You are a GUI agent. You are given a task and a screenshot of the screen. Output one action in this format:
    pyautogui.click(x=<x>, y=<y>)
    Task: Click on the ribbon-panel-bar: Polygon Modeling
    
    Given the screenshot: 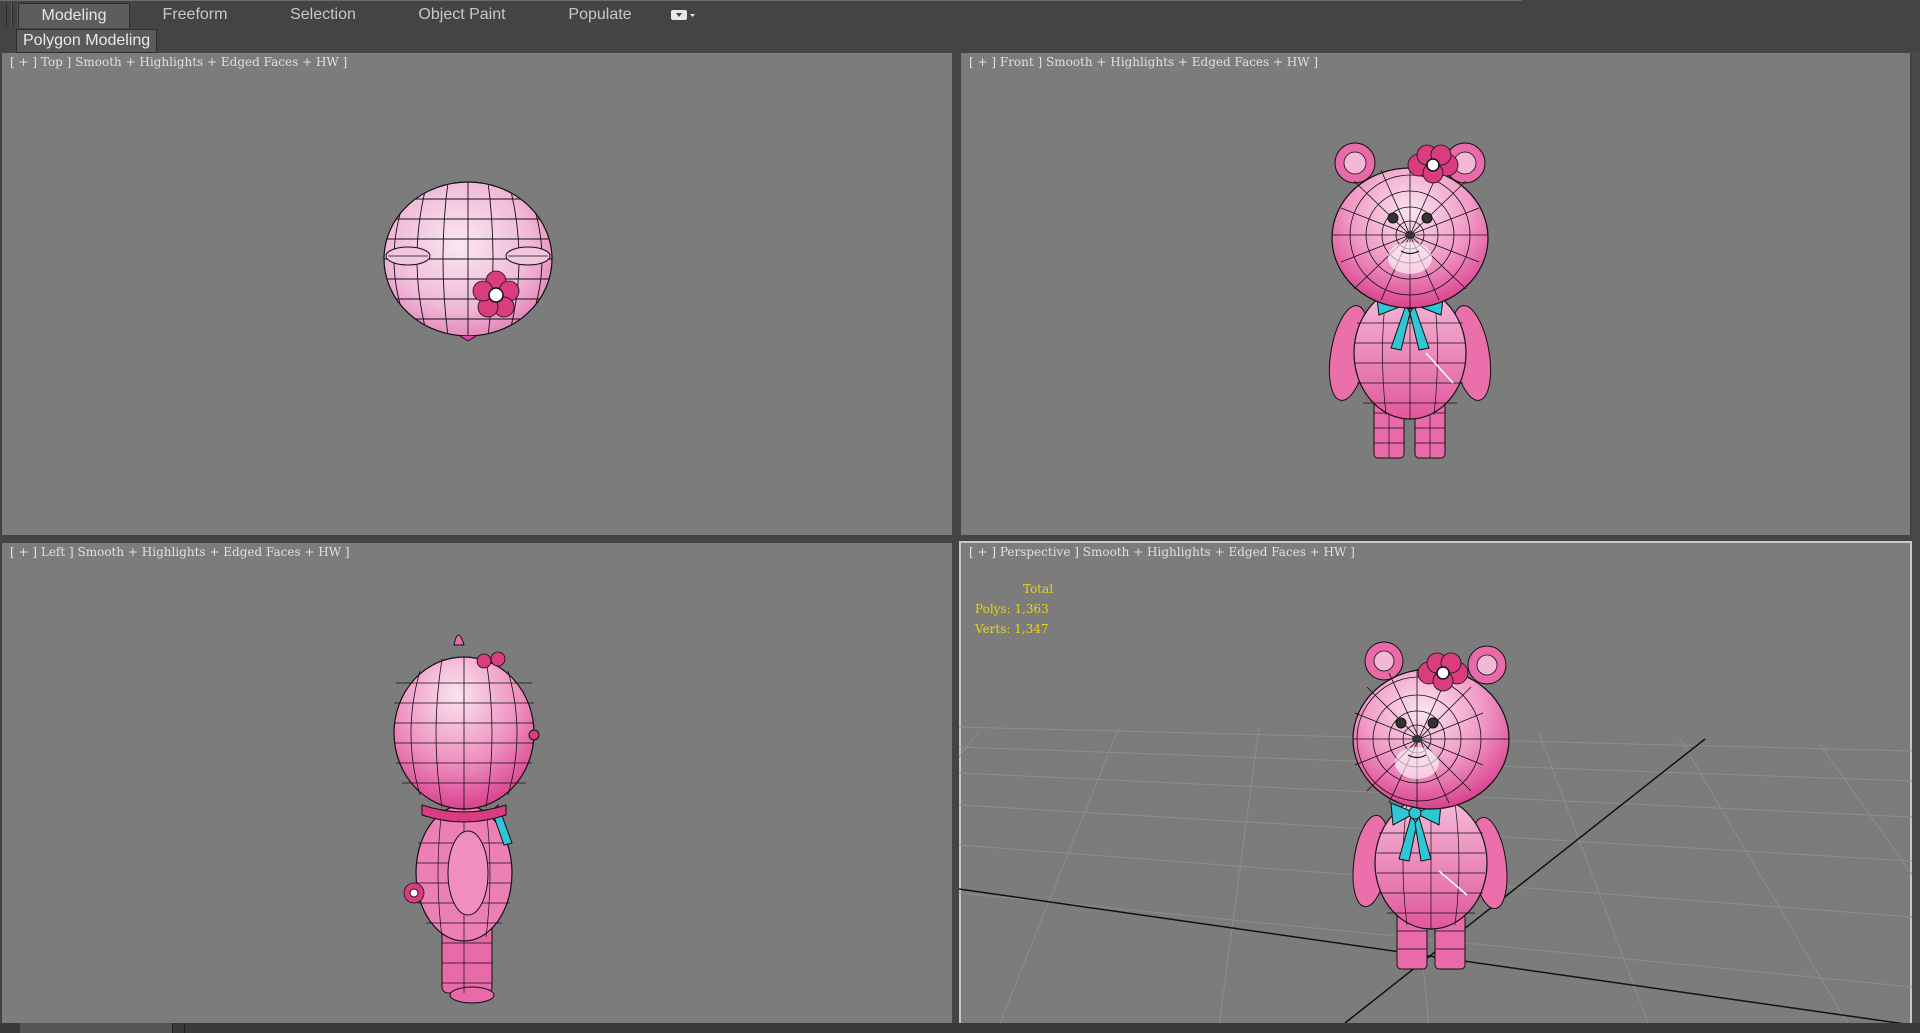 What is the action you would take?
    pyautogui.click(x=960, y=41)
    